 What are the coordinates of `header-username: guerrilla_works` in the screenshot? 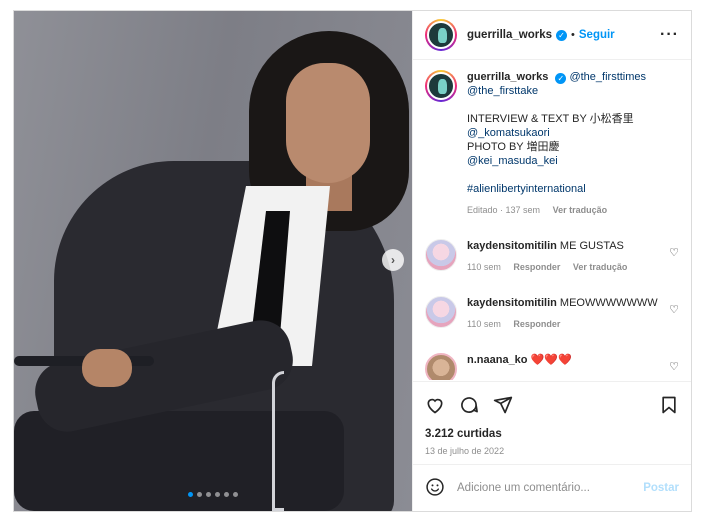 It's located at (509, 35).